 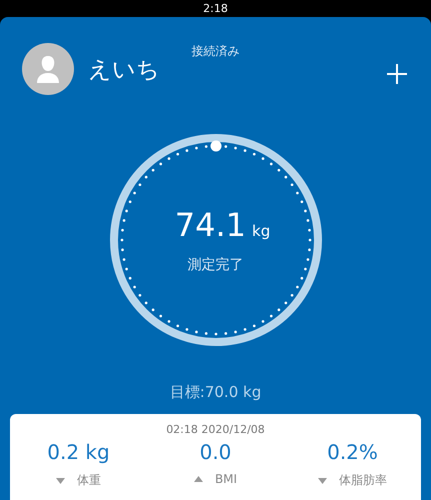 What do you see at coordinates (216, 452) in the screenshot?
I see `change-value: 0.0` at bounding box center [216, 452].